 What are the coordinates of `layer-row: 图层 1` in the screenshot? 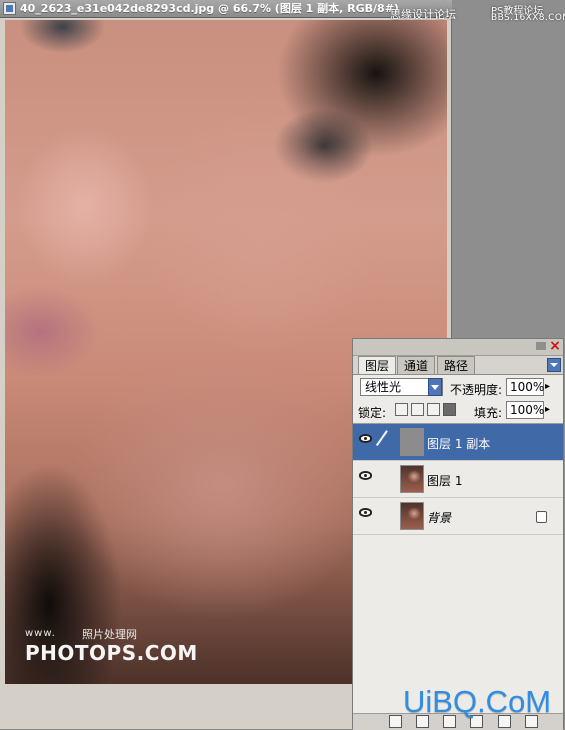 It's located at (458, 479).